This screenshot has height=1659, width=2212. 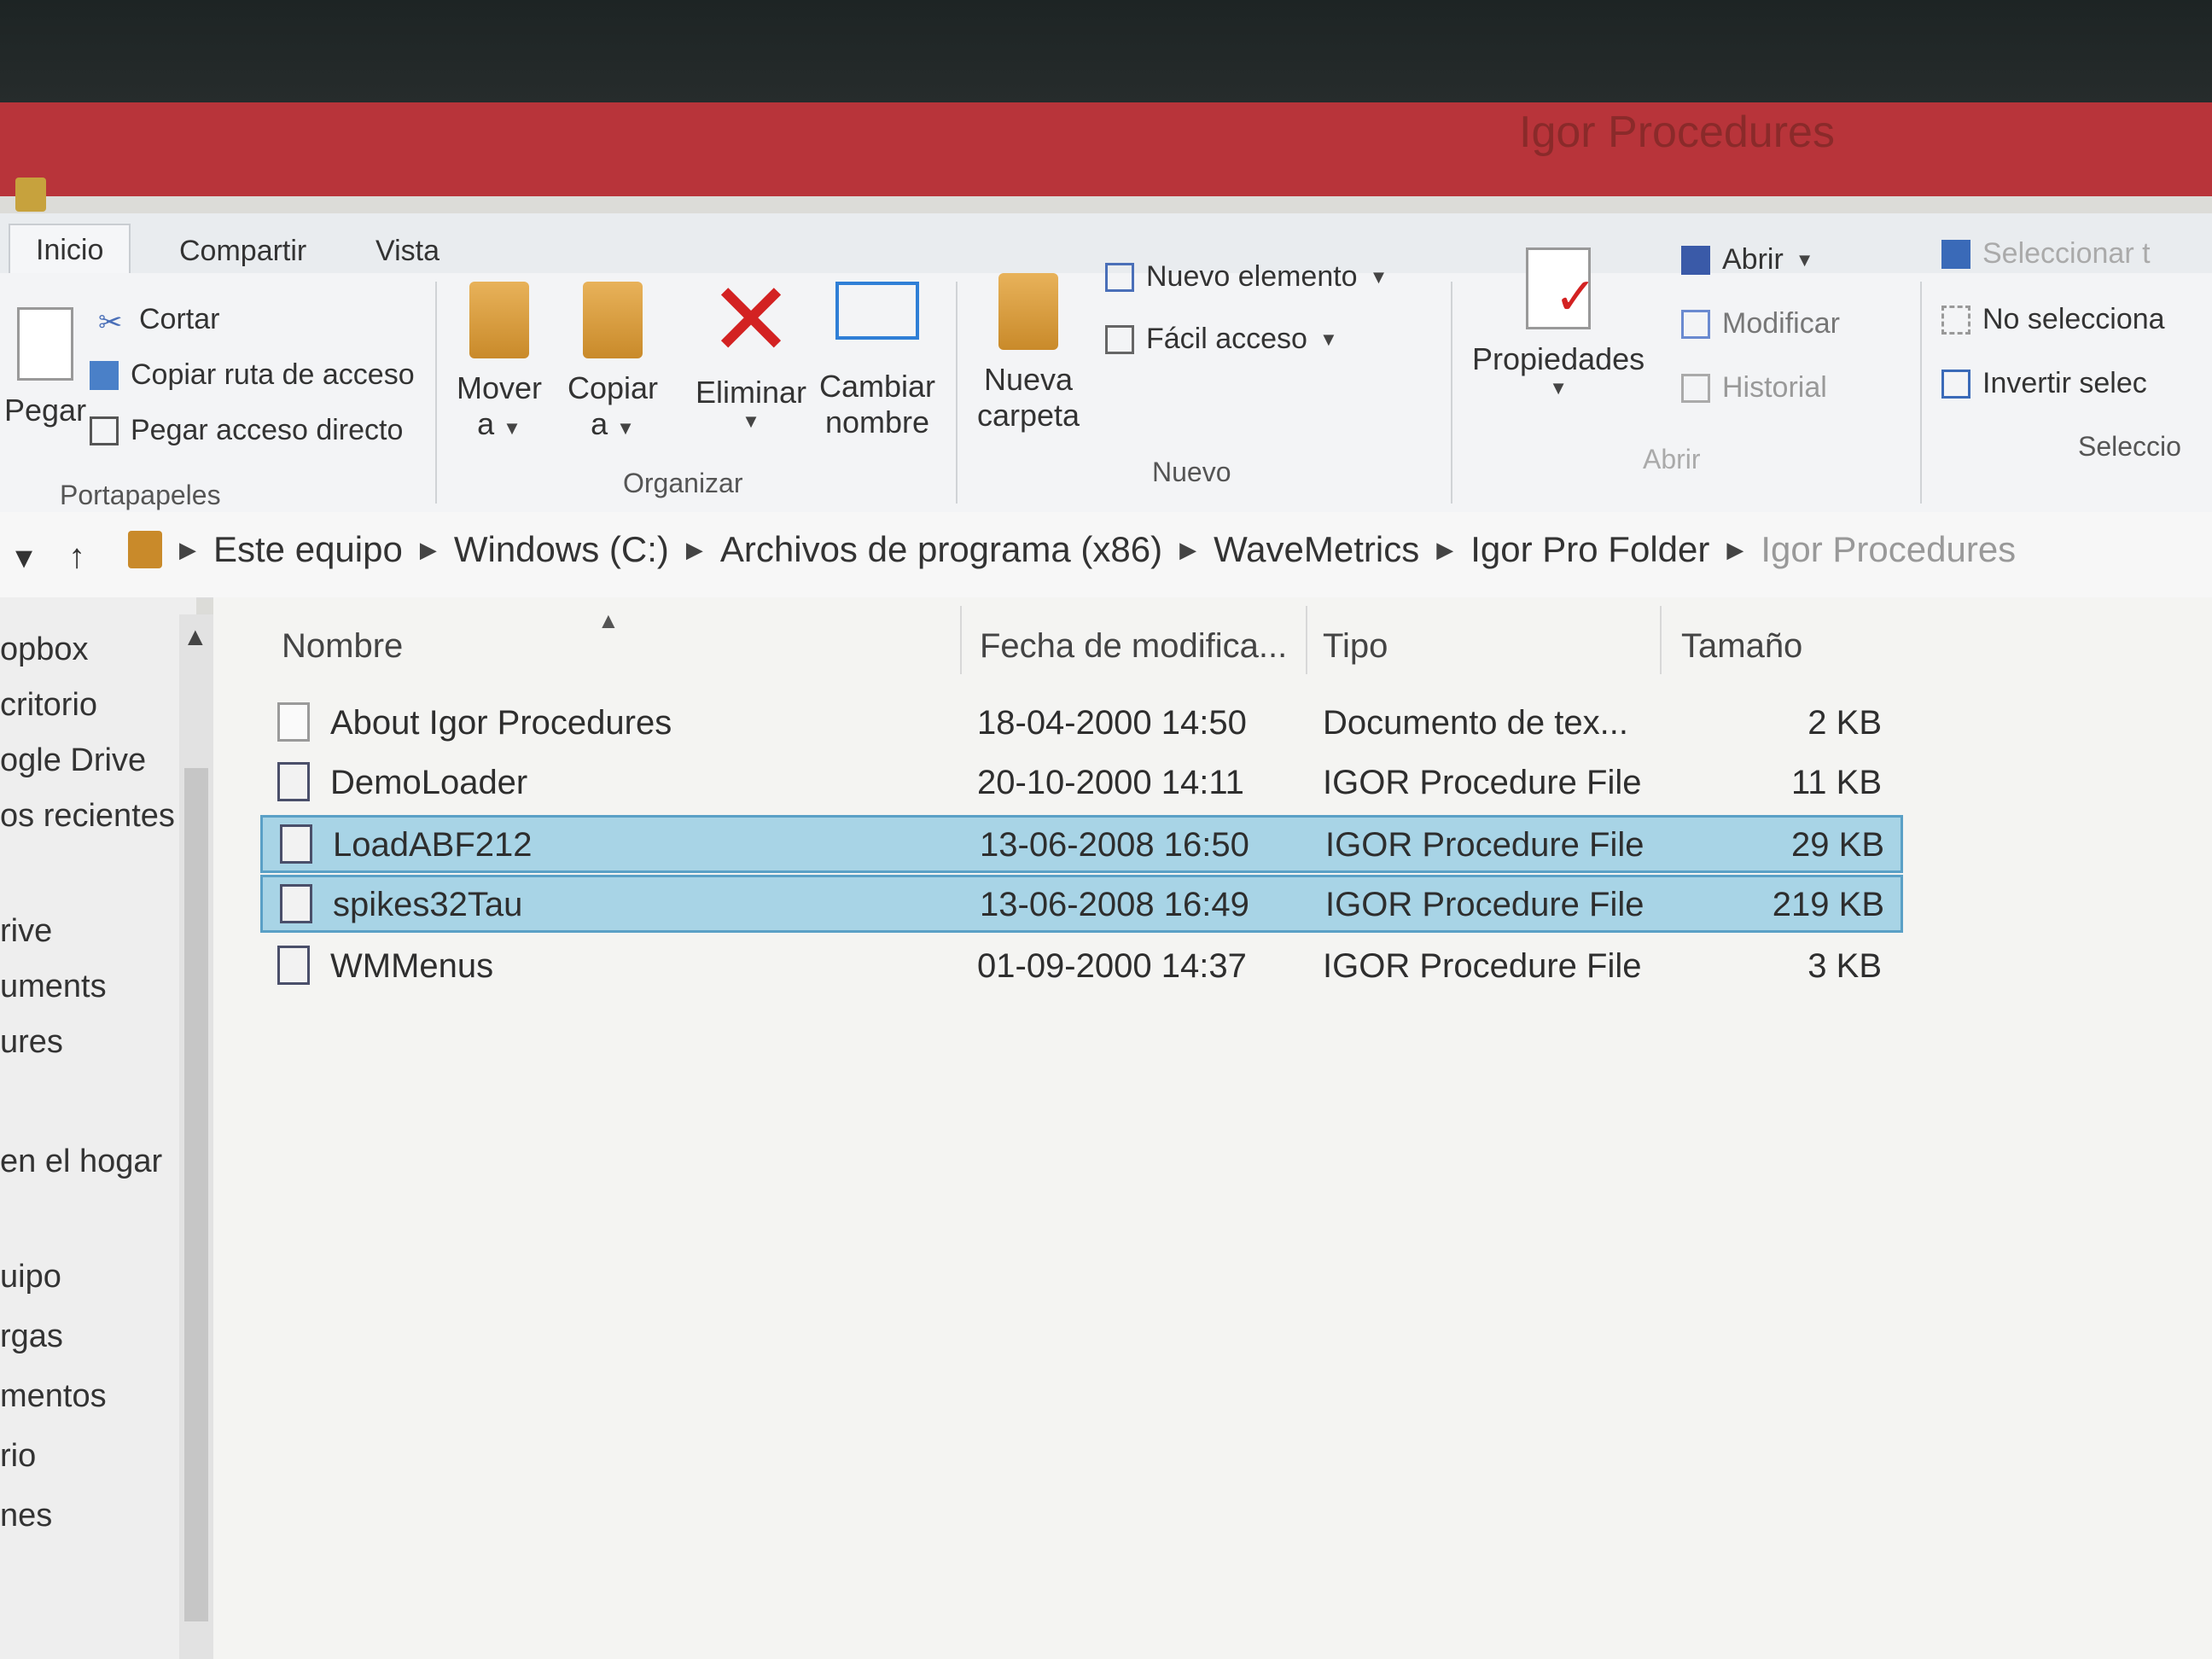 What do you see at coordinates (70, 250) in the screenshot?
I see `tab-inicio: Inicio` at bounding box center [70, 250].